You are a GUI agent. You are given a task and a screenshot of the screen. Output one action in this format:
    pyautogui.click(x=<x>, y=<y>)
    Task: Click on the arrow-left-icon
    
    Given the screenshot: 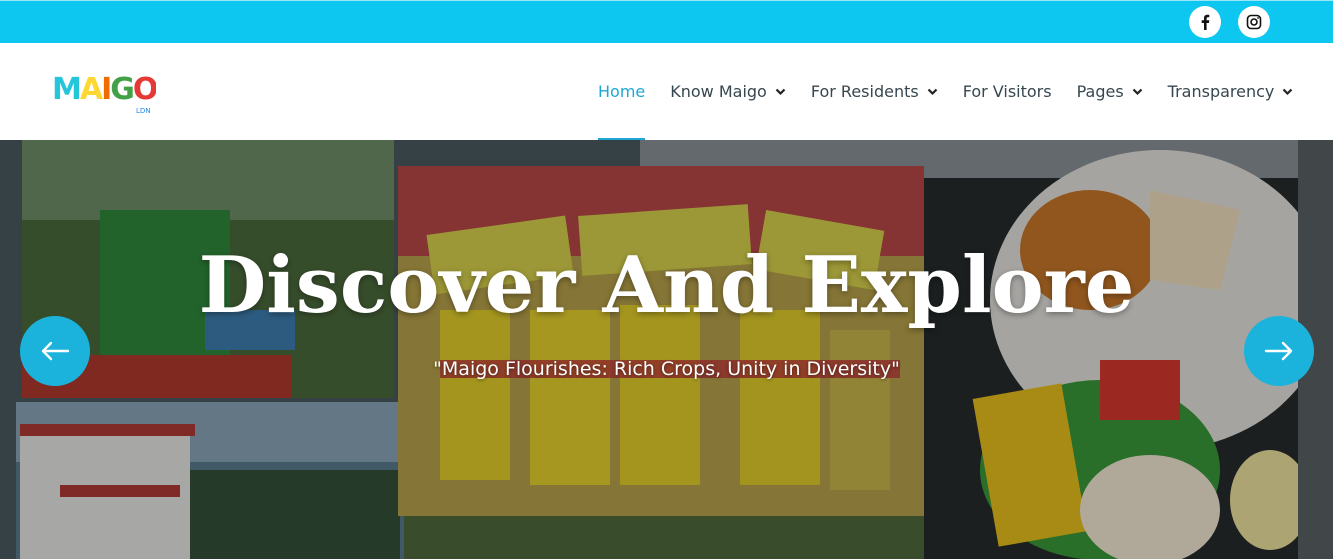 What is the action you would take?
    pyautogui.click(x=55, y=351)
    